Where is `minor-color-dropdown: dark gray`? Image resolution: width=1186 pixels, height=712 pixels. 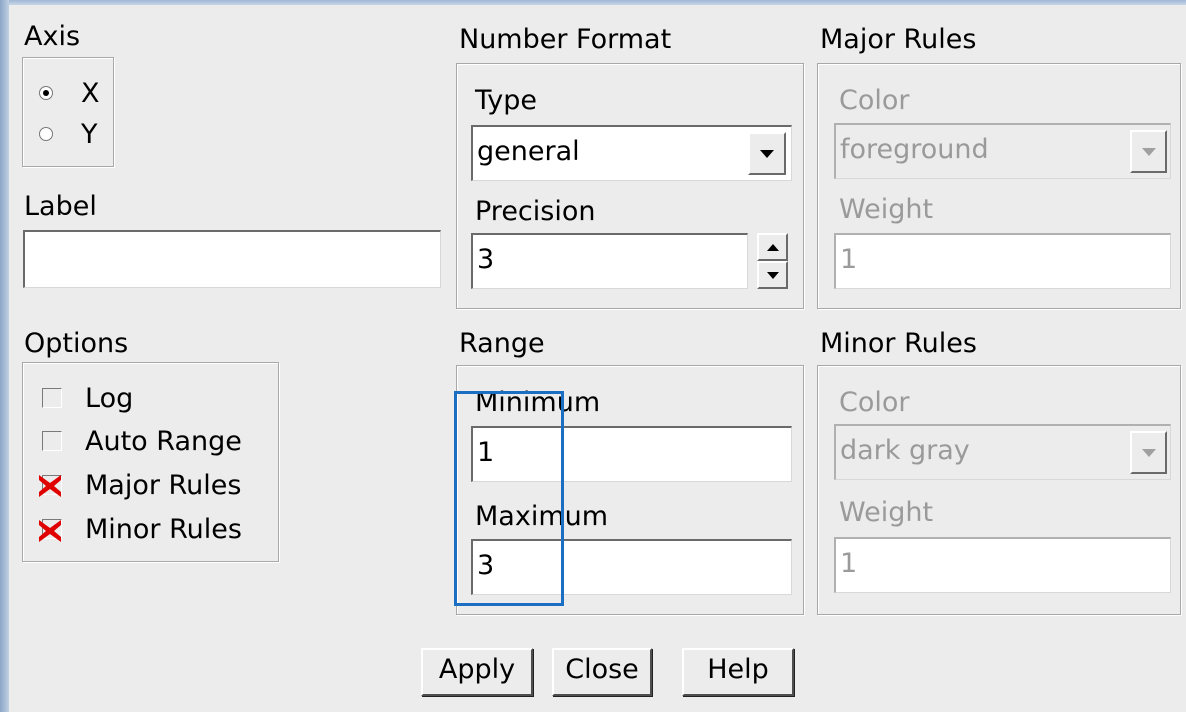 minor-color-dropdown: dark gray is located at coordinates (1002, 452).